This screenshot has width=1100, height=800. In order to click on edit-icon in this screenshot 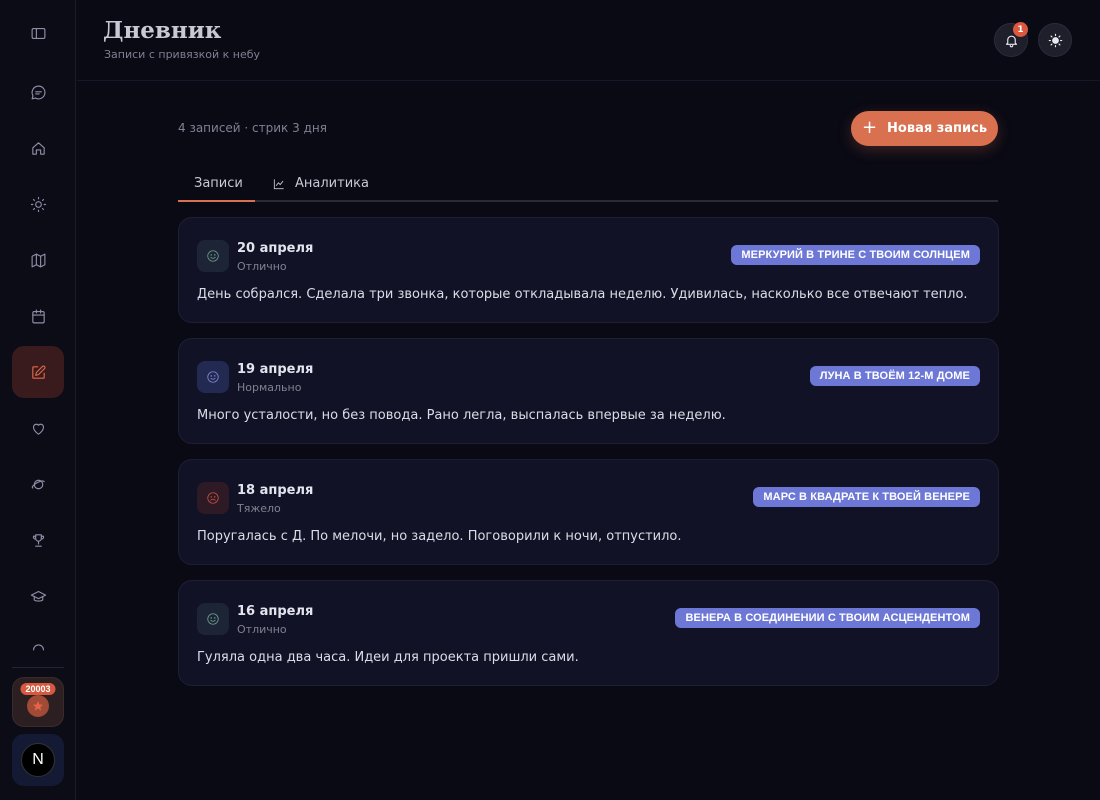, I will do `click(38, 371)`.